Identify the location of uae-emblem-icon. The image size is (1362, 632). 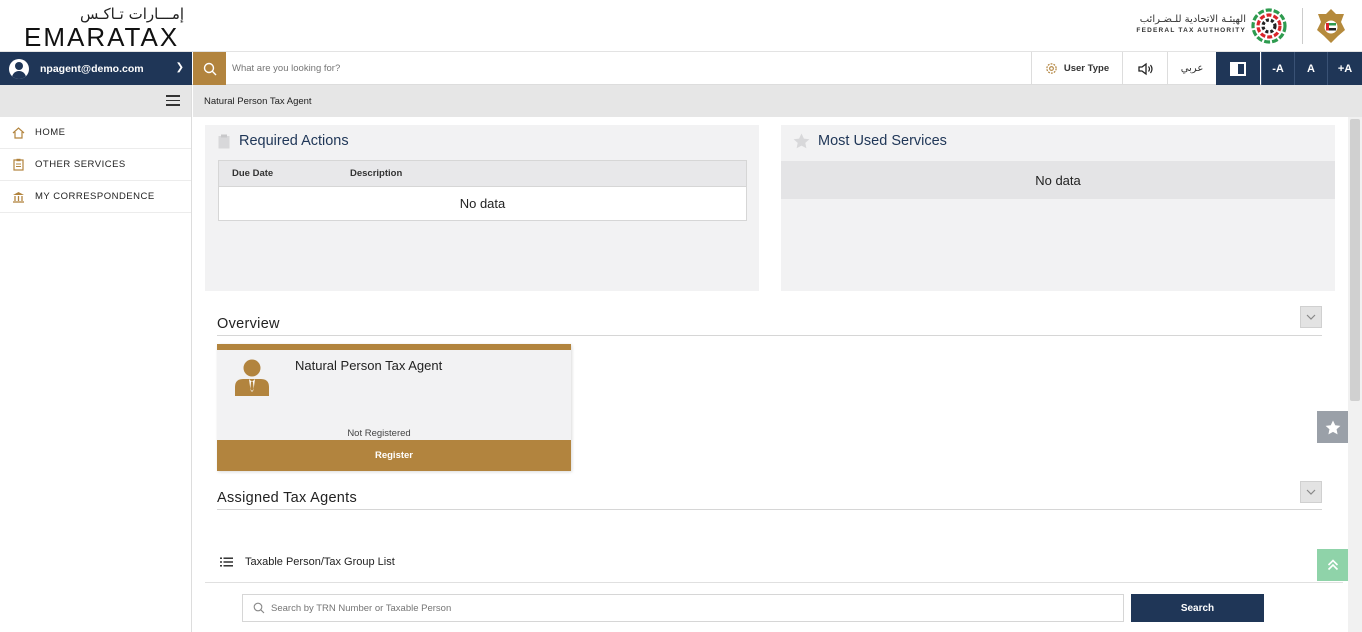
(1331, 26).